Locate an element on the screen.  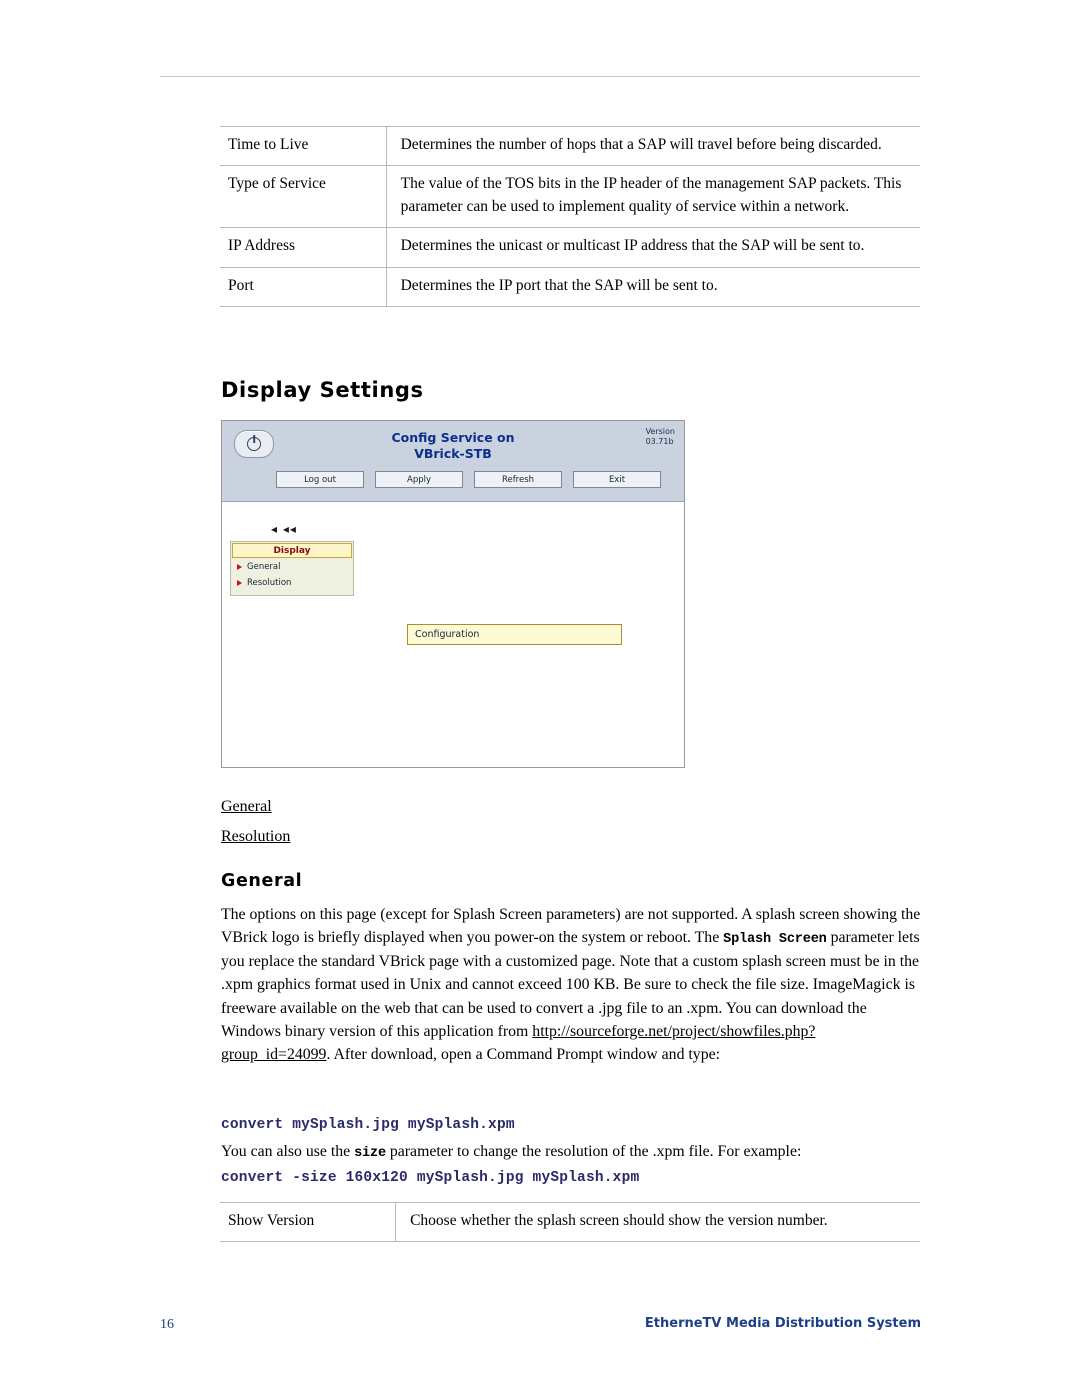
code-sample-1: convert mySplash.jpg mySplash.xpm is located at coordinates (368, 1125).